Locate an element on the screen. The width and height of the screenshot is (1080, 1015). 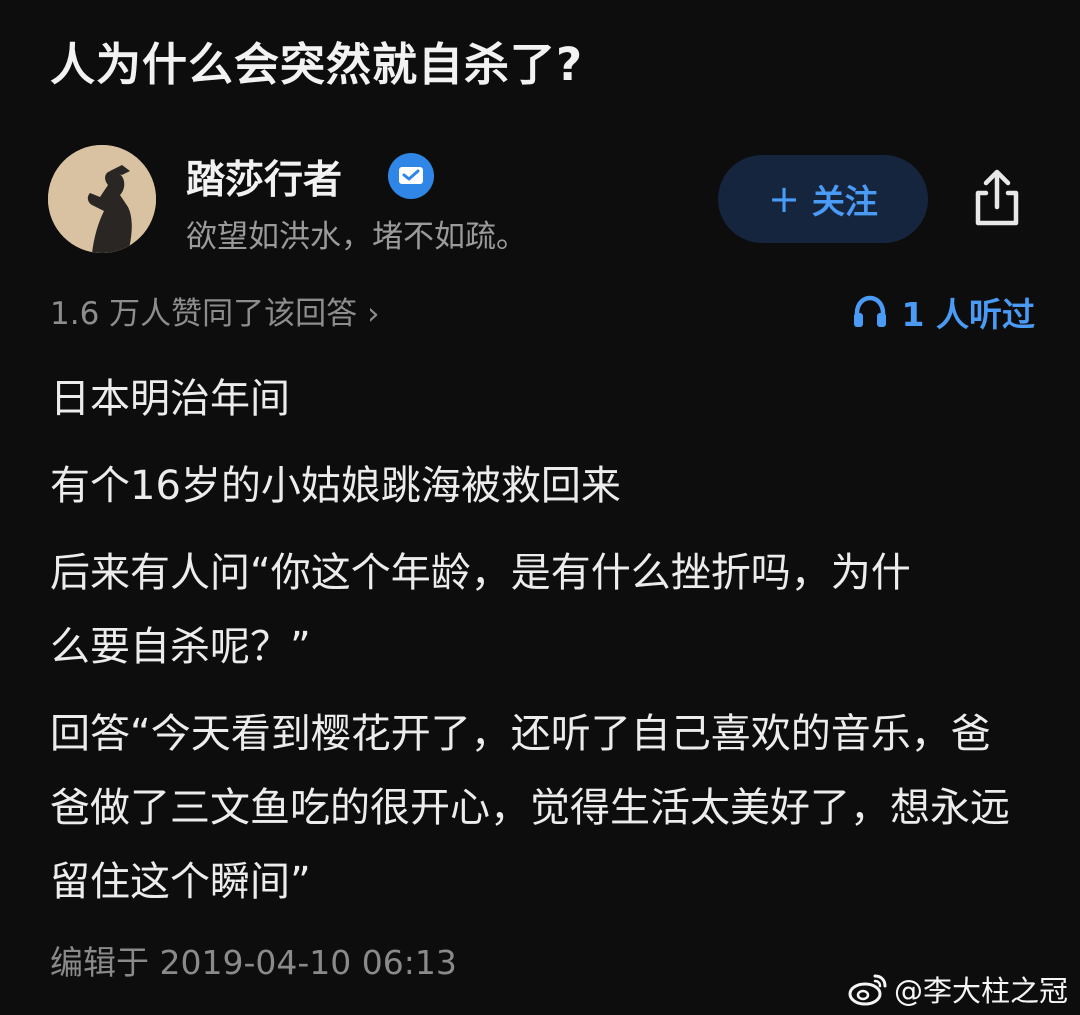
answer-paragraph: 后来有人问“你这个年龄，是有什么挫折吗，为什么要自杀呢？” is located at coordinates (480, 610).